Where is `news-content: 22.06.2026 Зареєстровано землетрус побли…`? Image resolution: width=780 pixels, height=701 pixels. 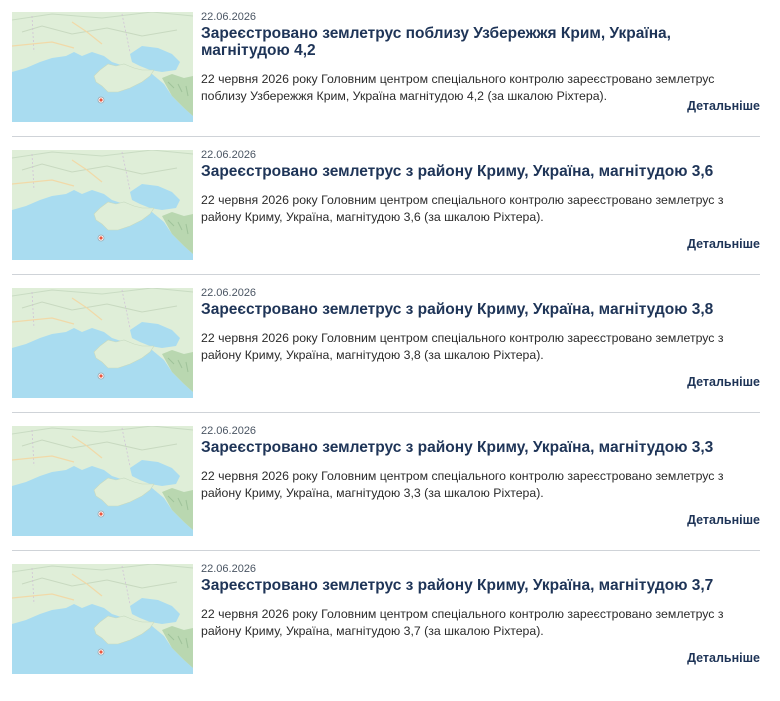 news-content: 22.06.2026 Зареєстровано землетрус побли… is located at coordinates (480, 66).